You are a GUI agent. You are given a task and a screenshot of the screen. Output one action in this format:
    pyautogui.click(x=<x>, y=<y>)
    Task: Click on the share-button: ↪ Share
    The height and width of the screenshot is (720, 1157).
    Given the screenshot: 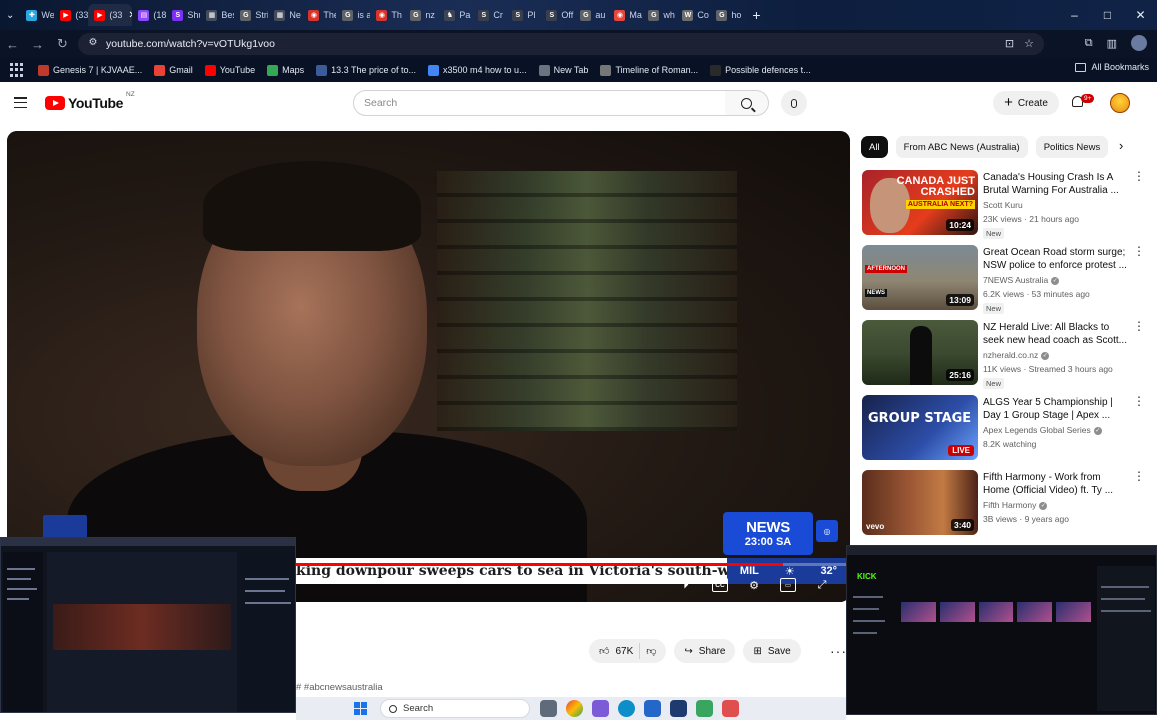 What is the action you would take?
    pyautogui.click(x=705, y=651)
    